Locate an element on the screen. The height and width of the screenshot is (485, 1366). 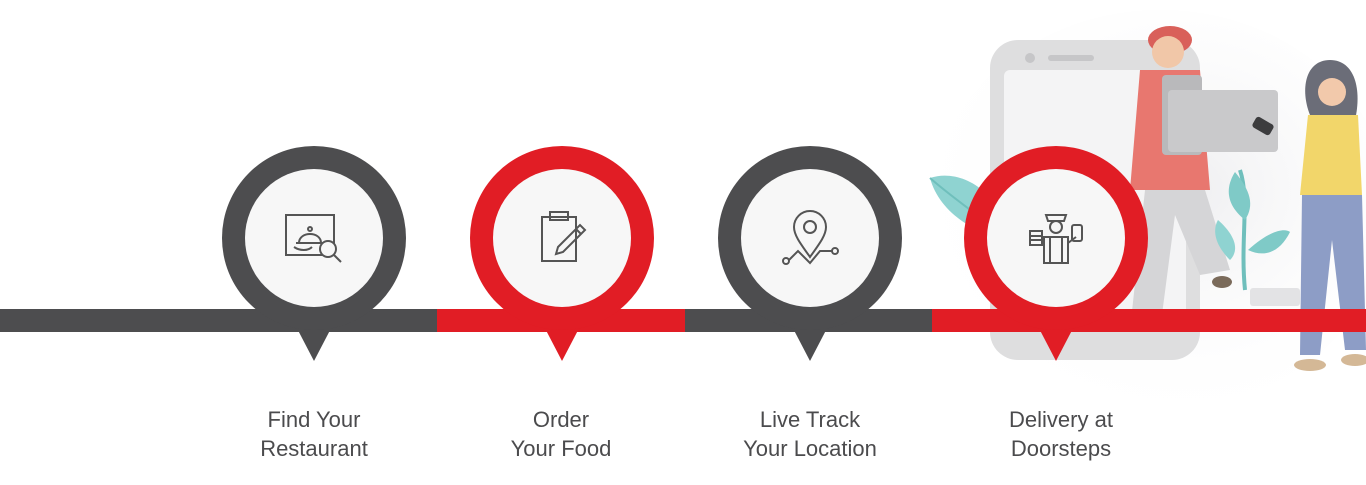
step-caption-3: Live Track Your Location is located at coordinates (810, 434).